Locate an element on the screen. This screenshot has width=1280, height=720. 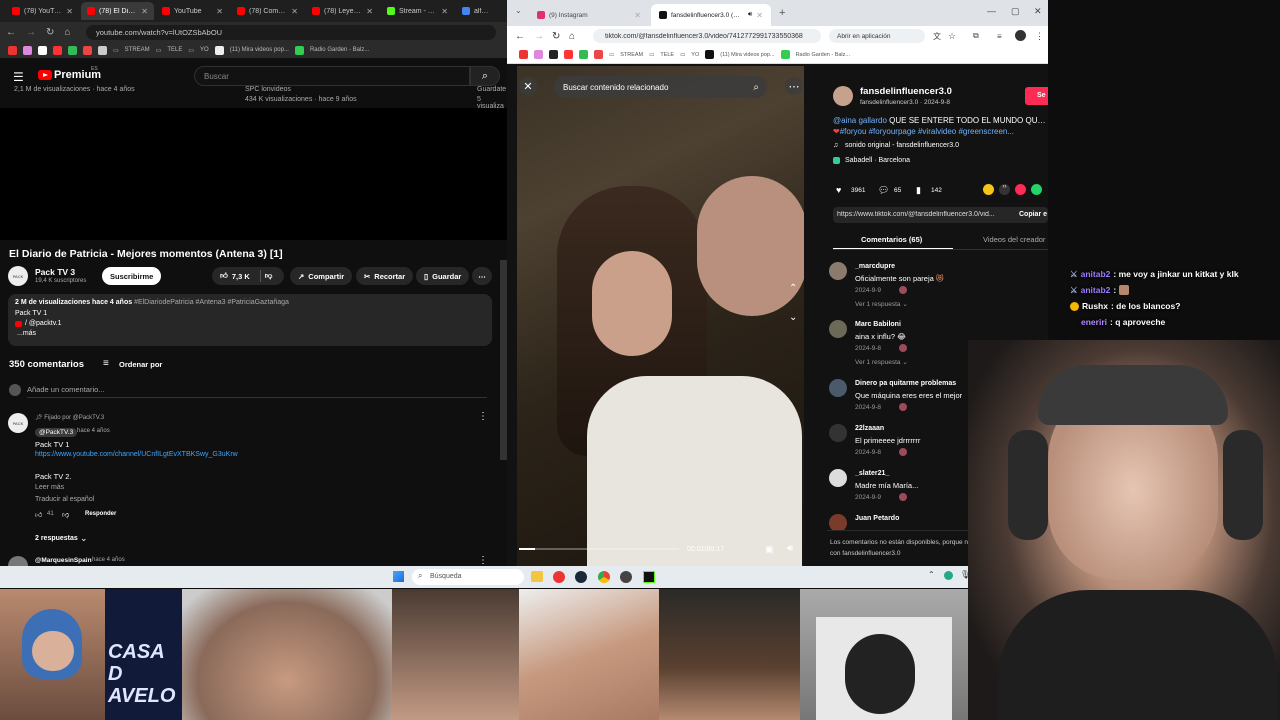
video-progress-bar is located at coordinates (599, 549).